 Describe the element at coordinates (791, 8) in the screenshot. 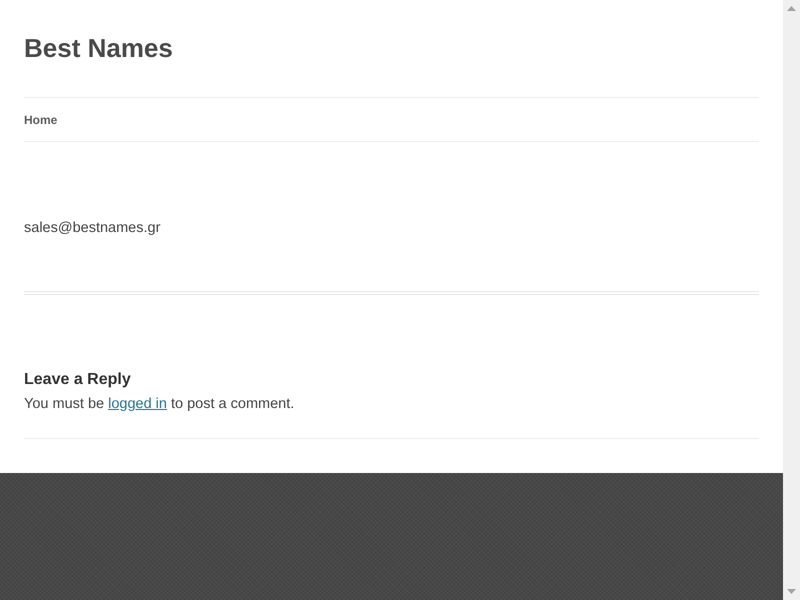

I see `up-arrow-icon` at that location.